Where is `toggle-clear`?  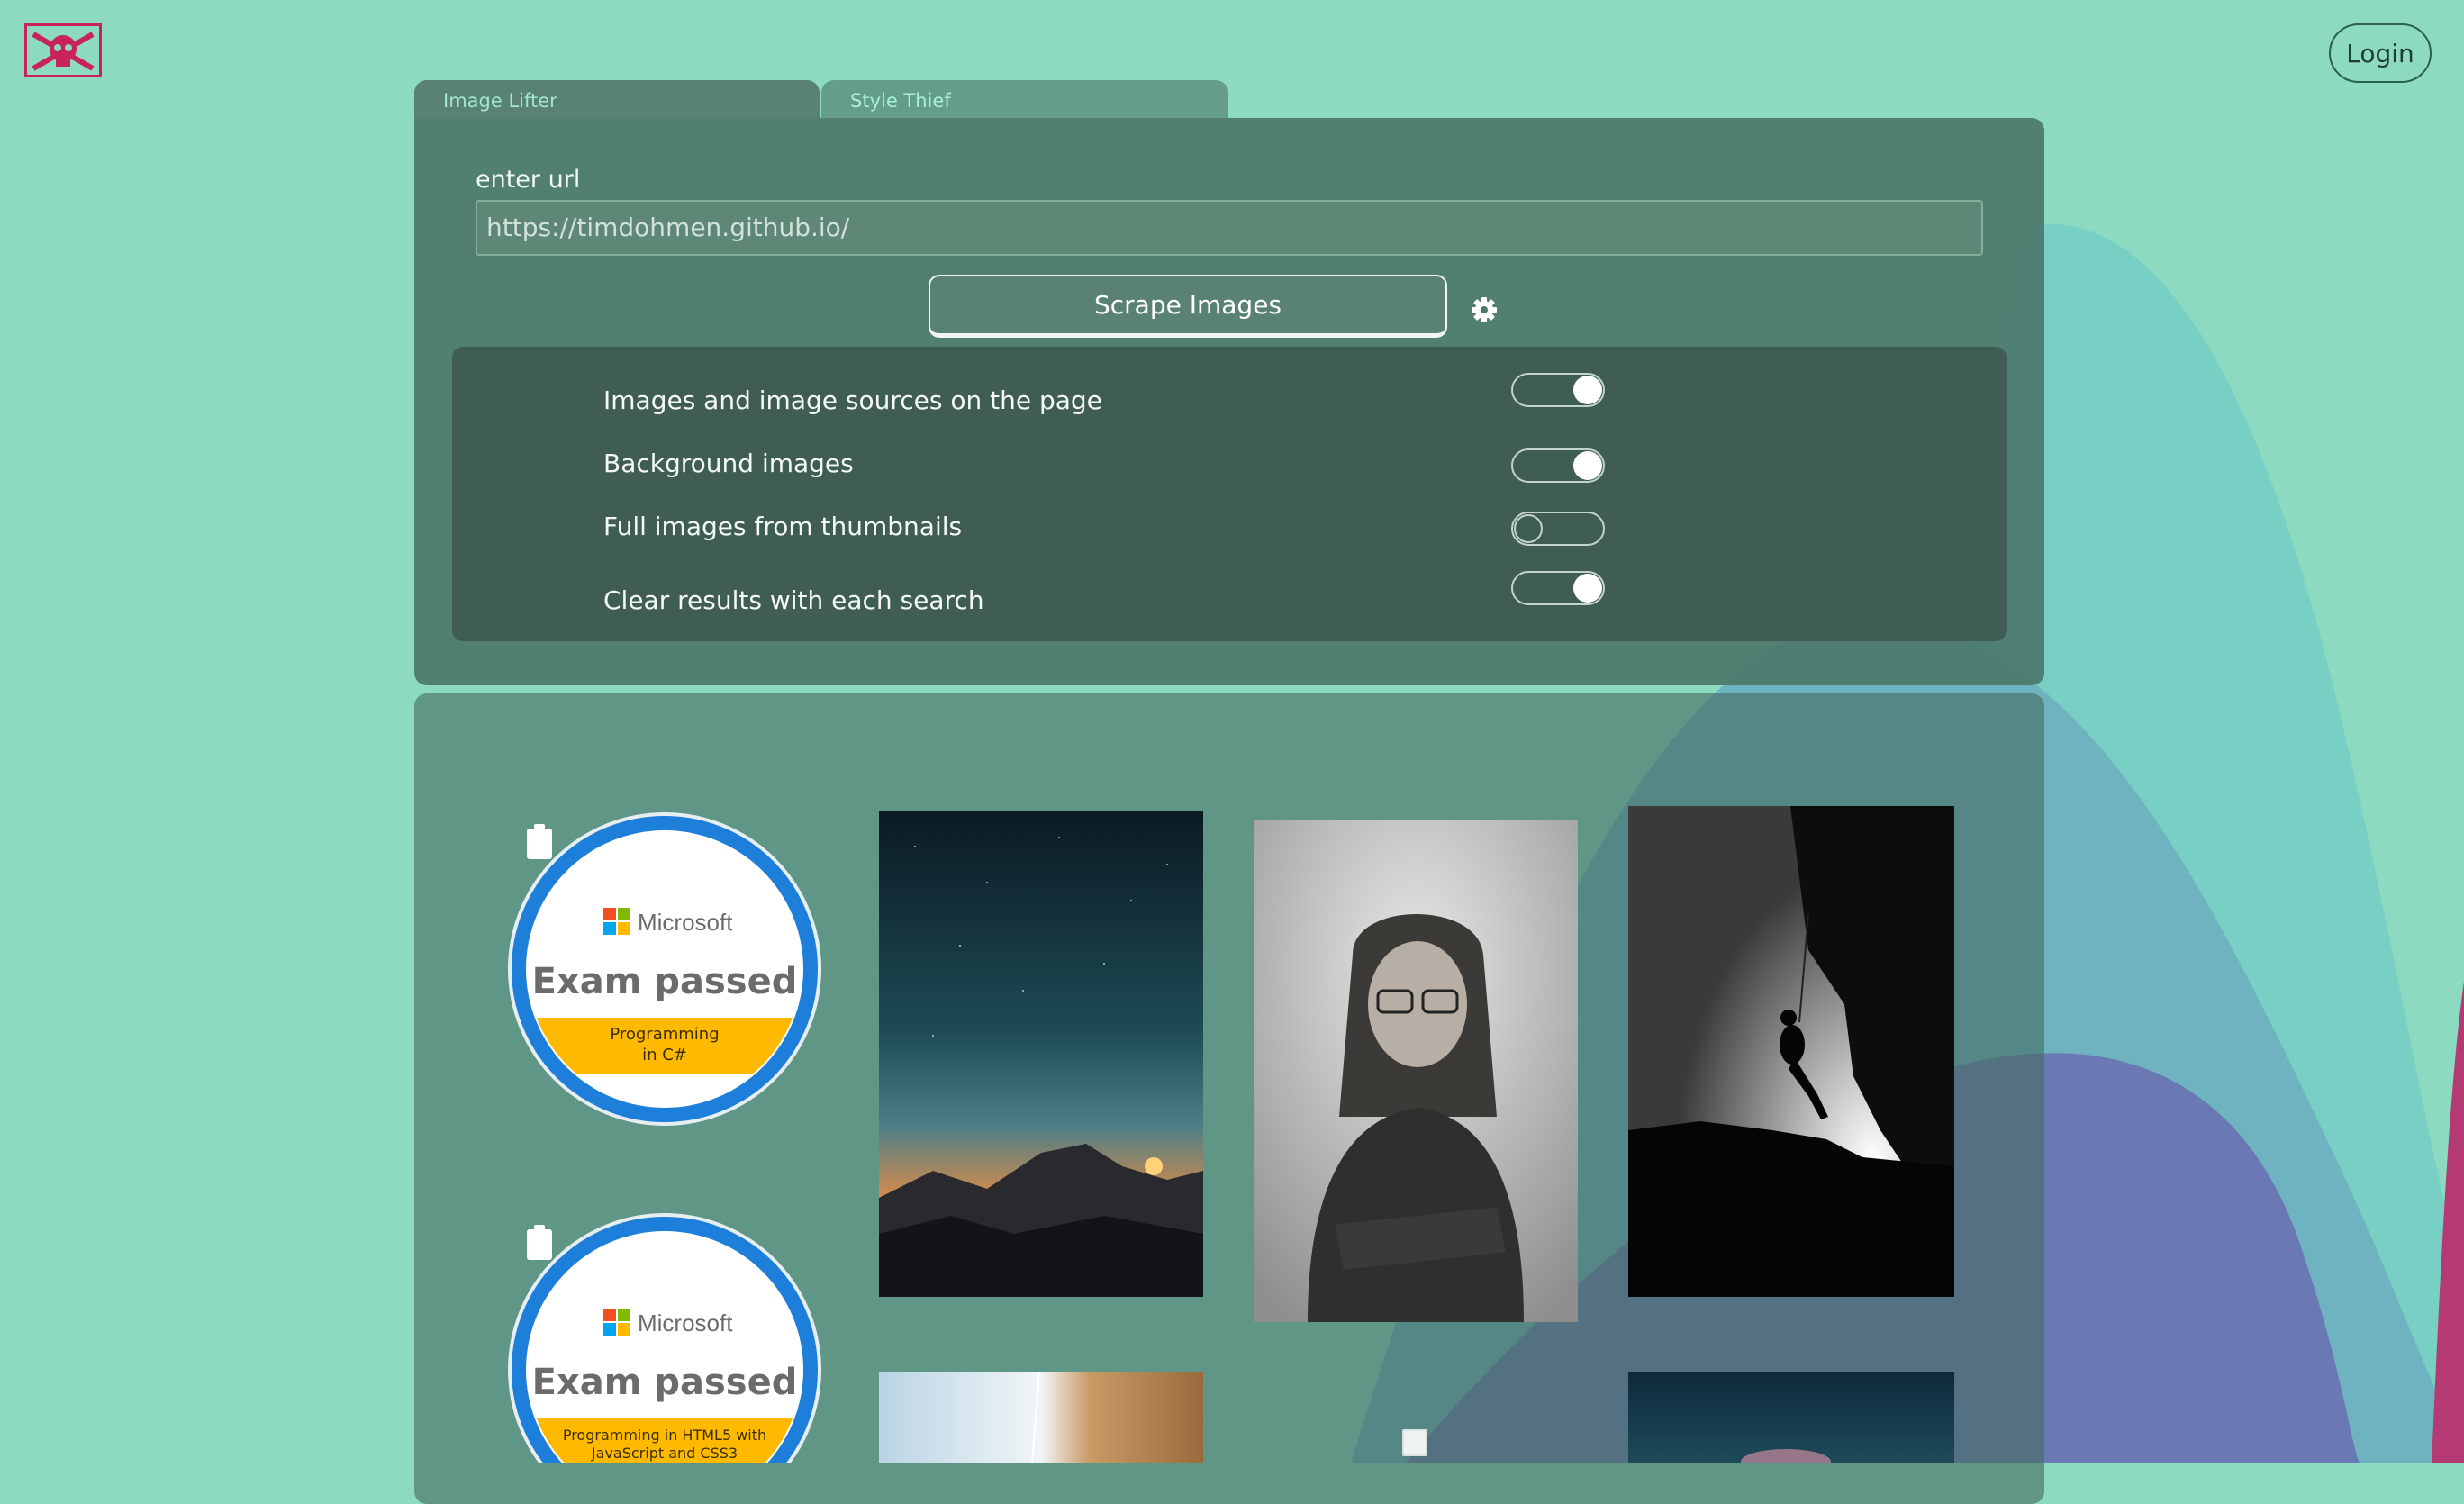
toggle-clear is located at coordinates (1558, 588).